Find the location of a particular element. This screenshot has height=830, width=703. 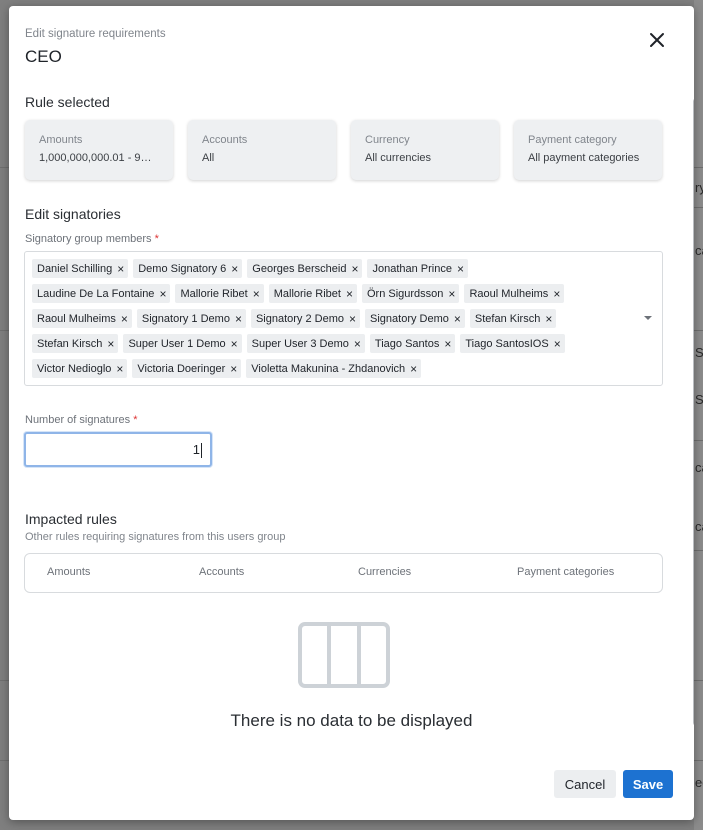

member-chip: Violetta Makunina - Zhdanovich × is located at coordinates (334, 368).